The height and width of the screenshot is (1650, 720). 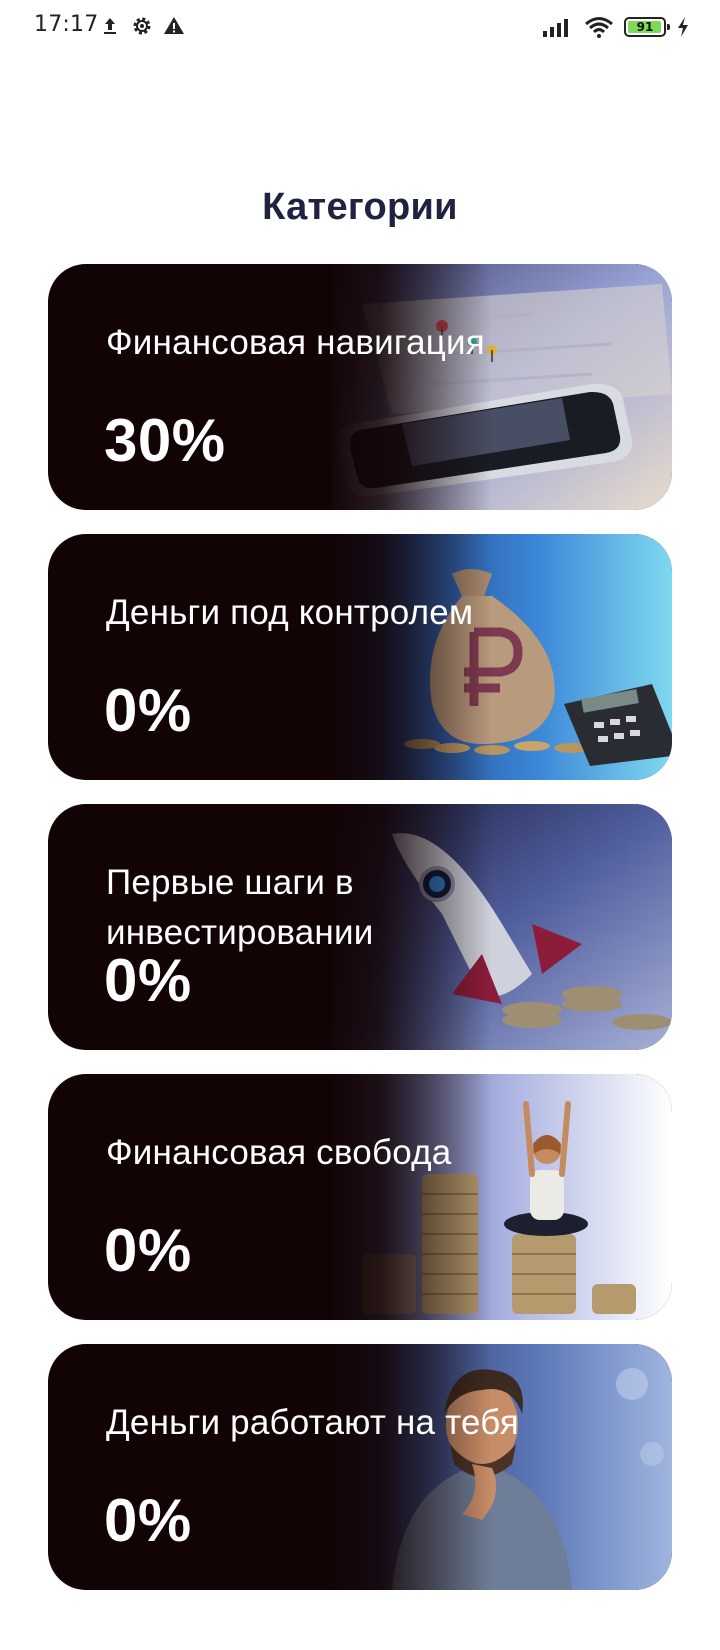 I want to click on warning-icon, so click(x=174, y=25).